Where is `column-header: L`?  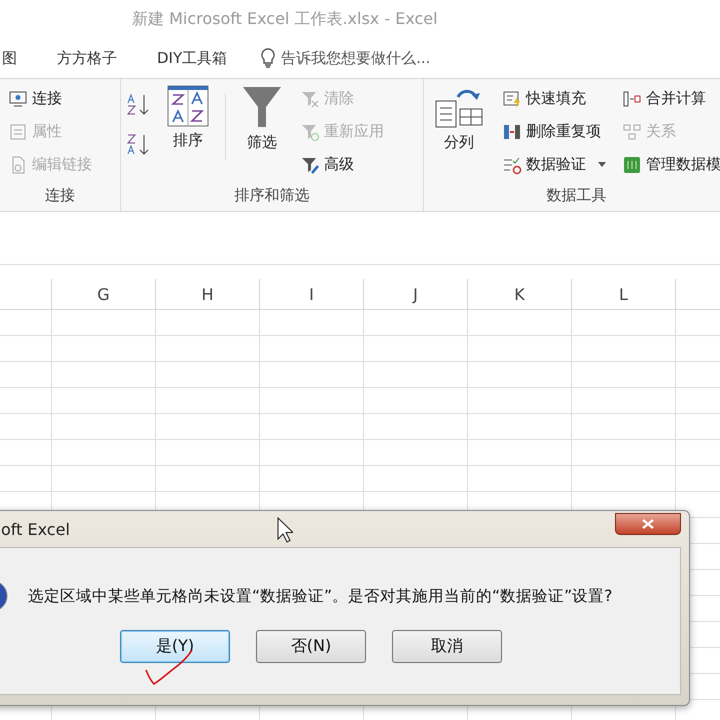 column-header: L is located at coordinates (624, 294).